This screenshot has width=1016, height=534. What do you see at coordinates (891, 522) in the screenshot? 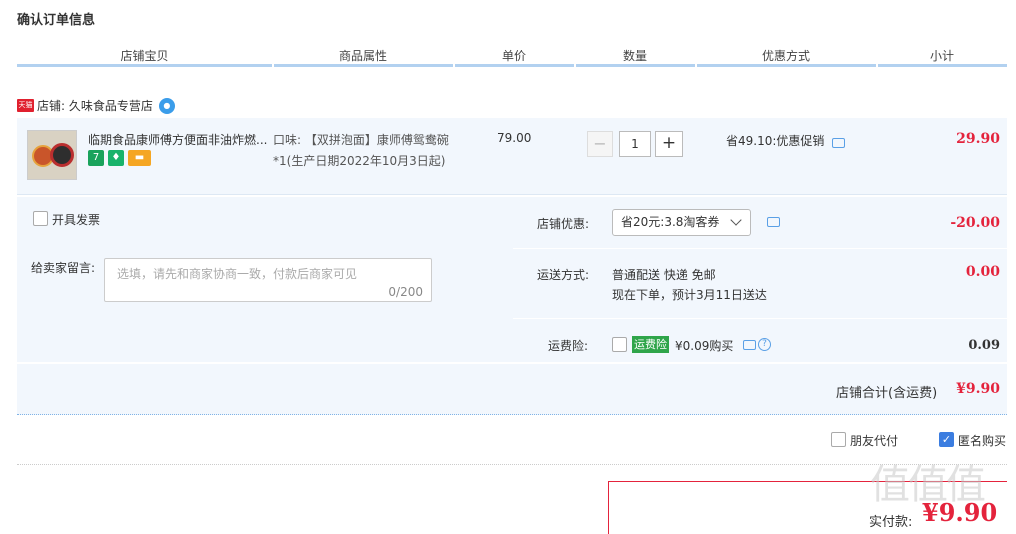
I see `pay-label: 实付款:` at bounding box center [891, 522].